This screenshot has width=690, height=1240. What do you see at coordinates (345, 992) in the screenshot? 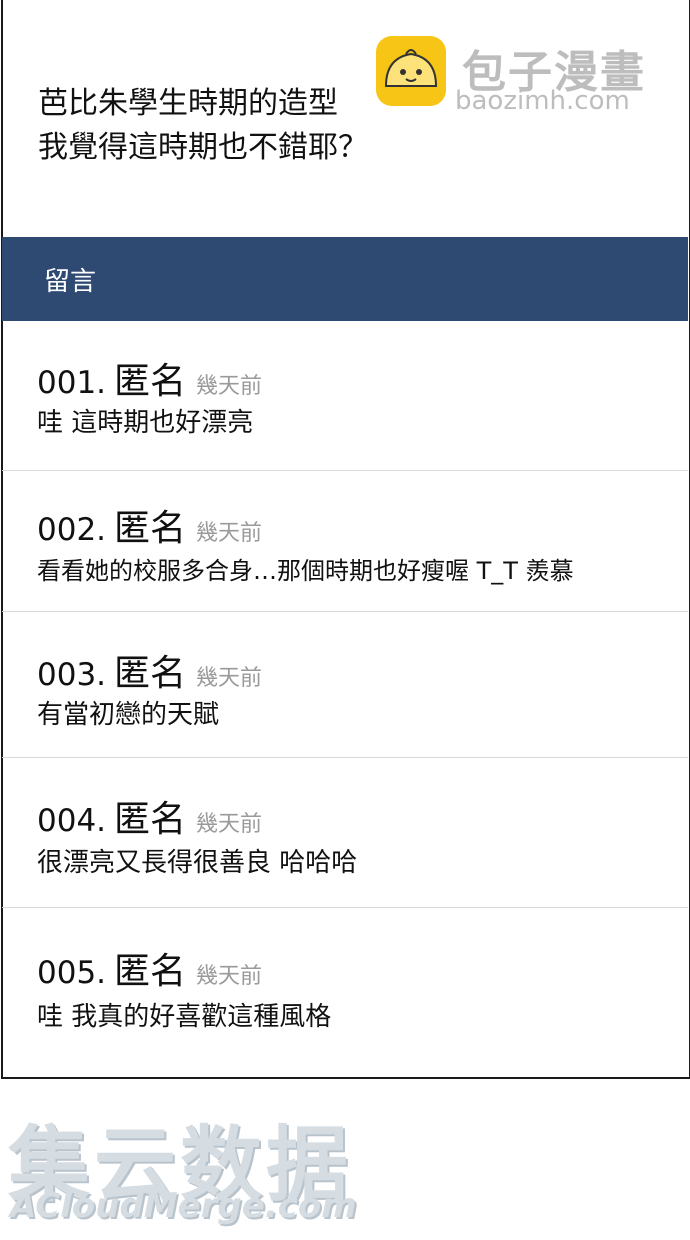
I see `comment-item: 005. 匿名 幾天前 哇 我真的好喜歡這種風格` at bounding box center [345, 992].